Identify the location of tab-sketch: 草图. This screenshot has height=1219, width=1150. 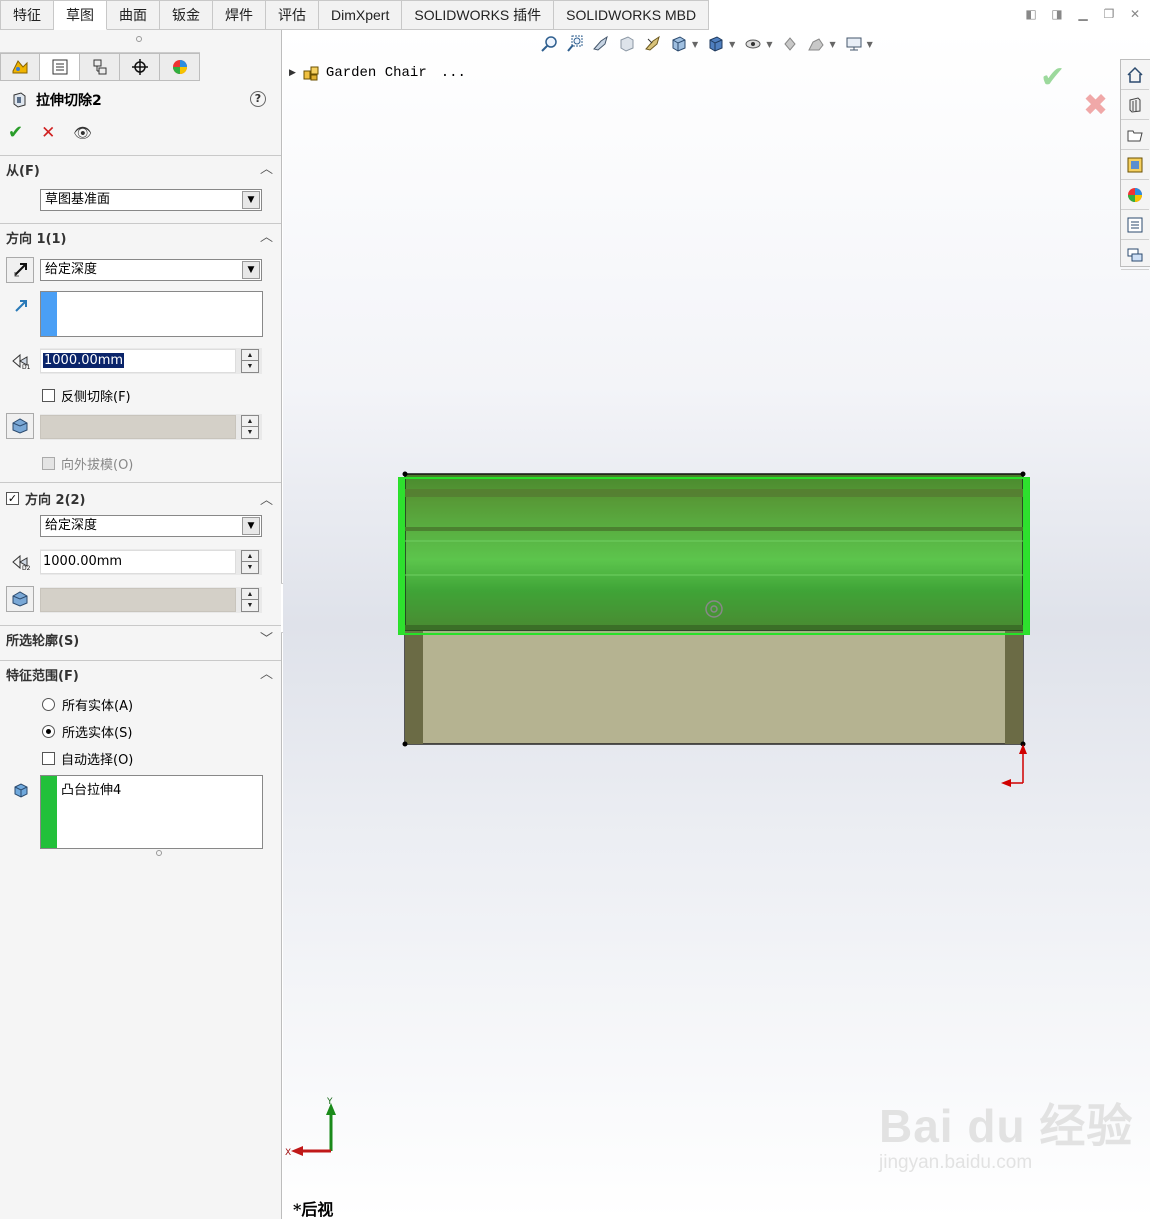
(80, 15).